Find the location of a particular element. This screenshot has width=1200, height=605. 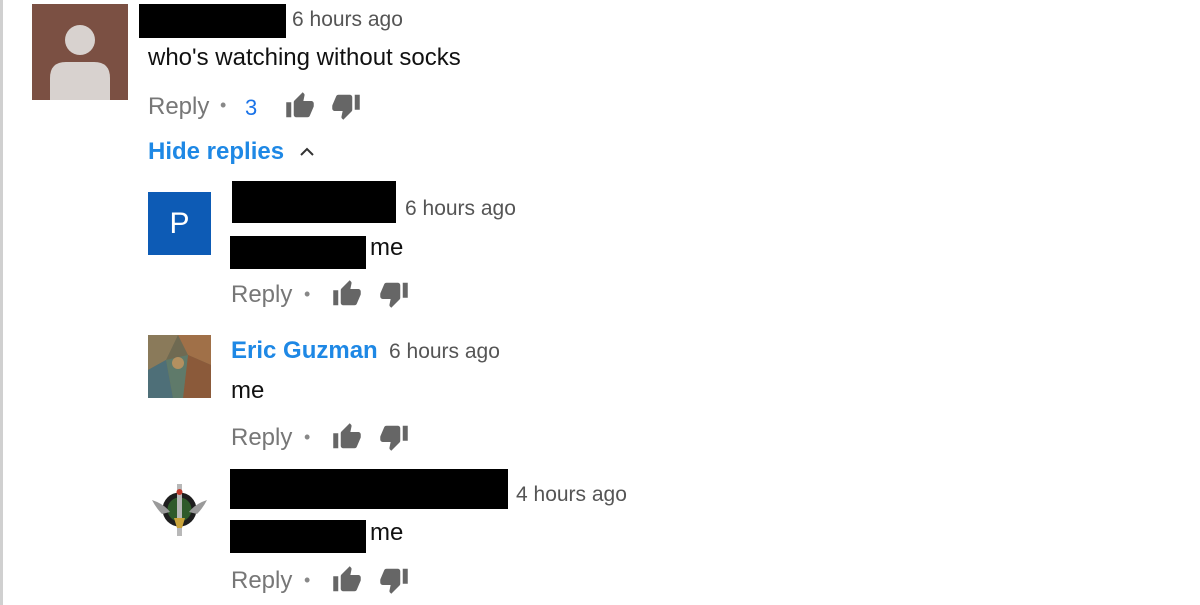

default-user-icon is located at coordinates (80, 62).